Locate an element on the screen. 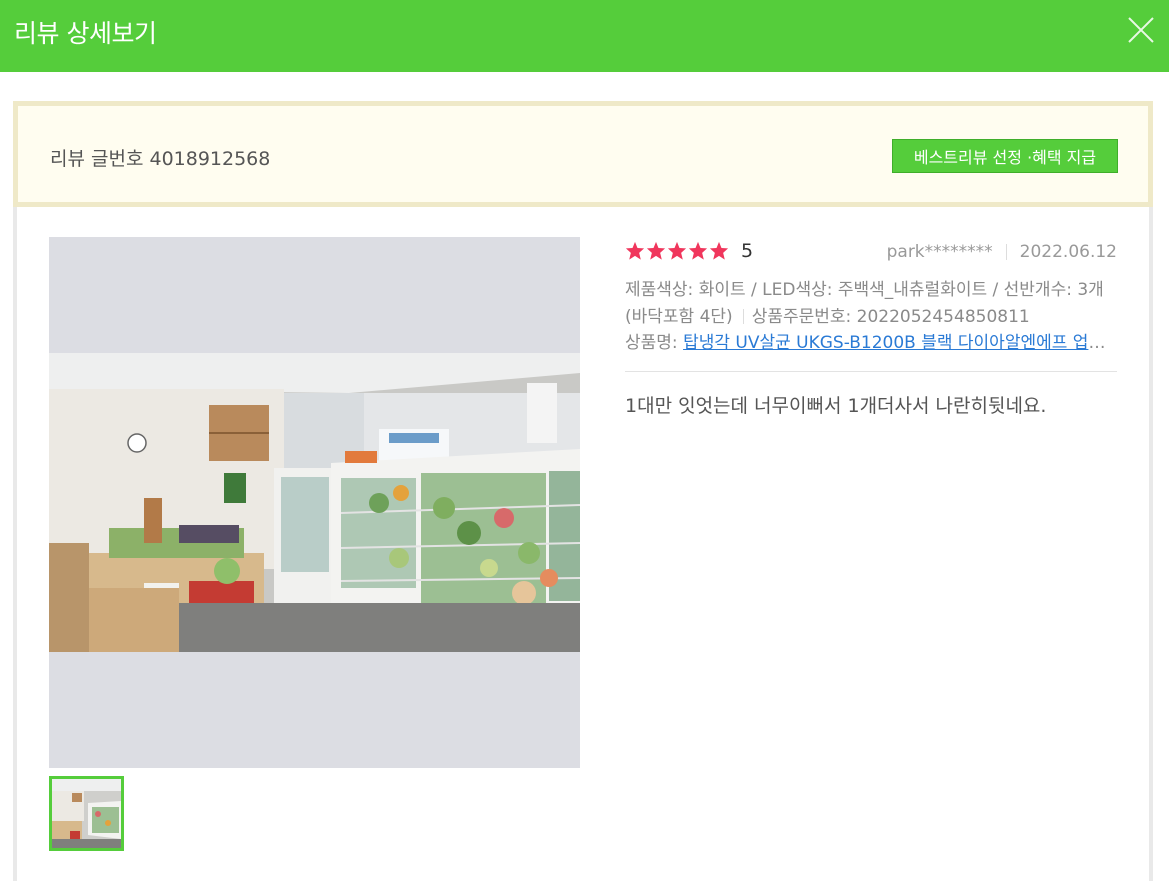  modal-header: 리뷰 상세보기 is located at coordinates (584, 36).